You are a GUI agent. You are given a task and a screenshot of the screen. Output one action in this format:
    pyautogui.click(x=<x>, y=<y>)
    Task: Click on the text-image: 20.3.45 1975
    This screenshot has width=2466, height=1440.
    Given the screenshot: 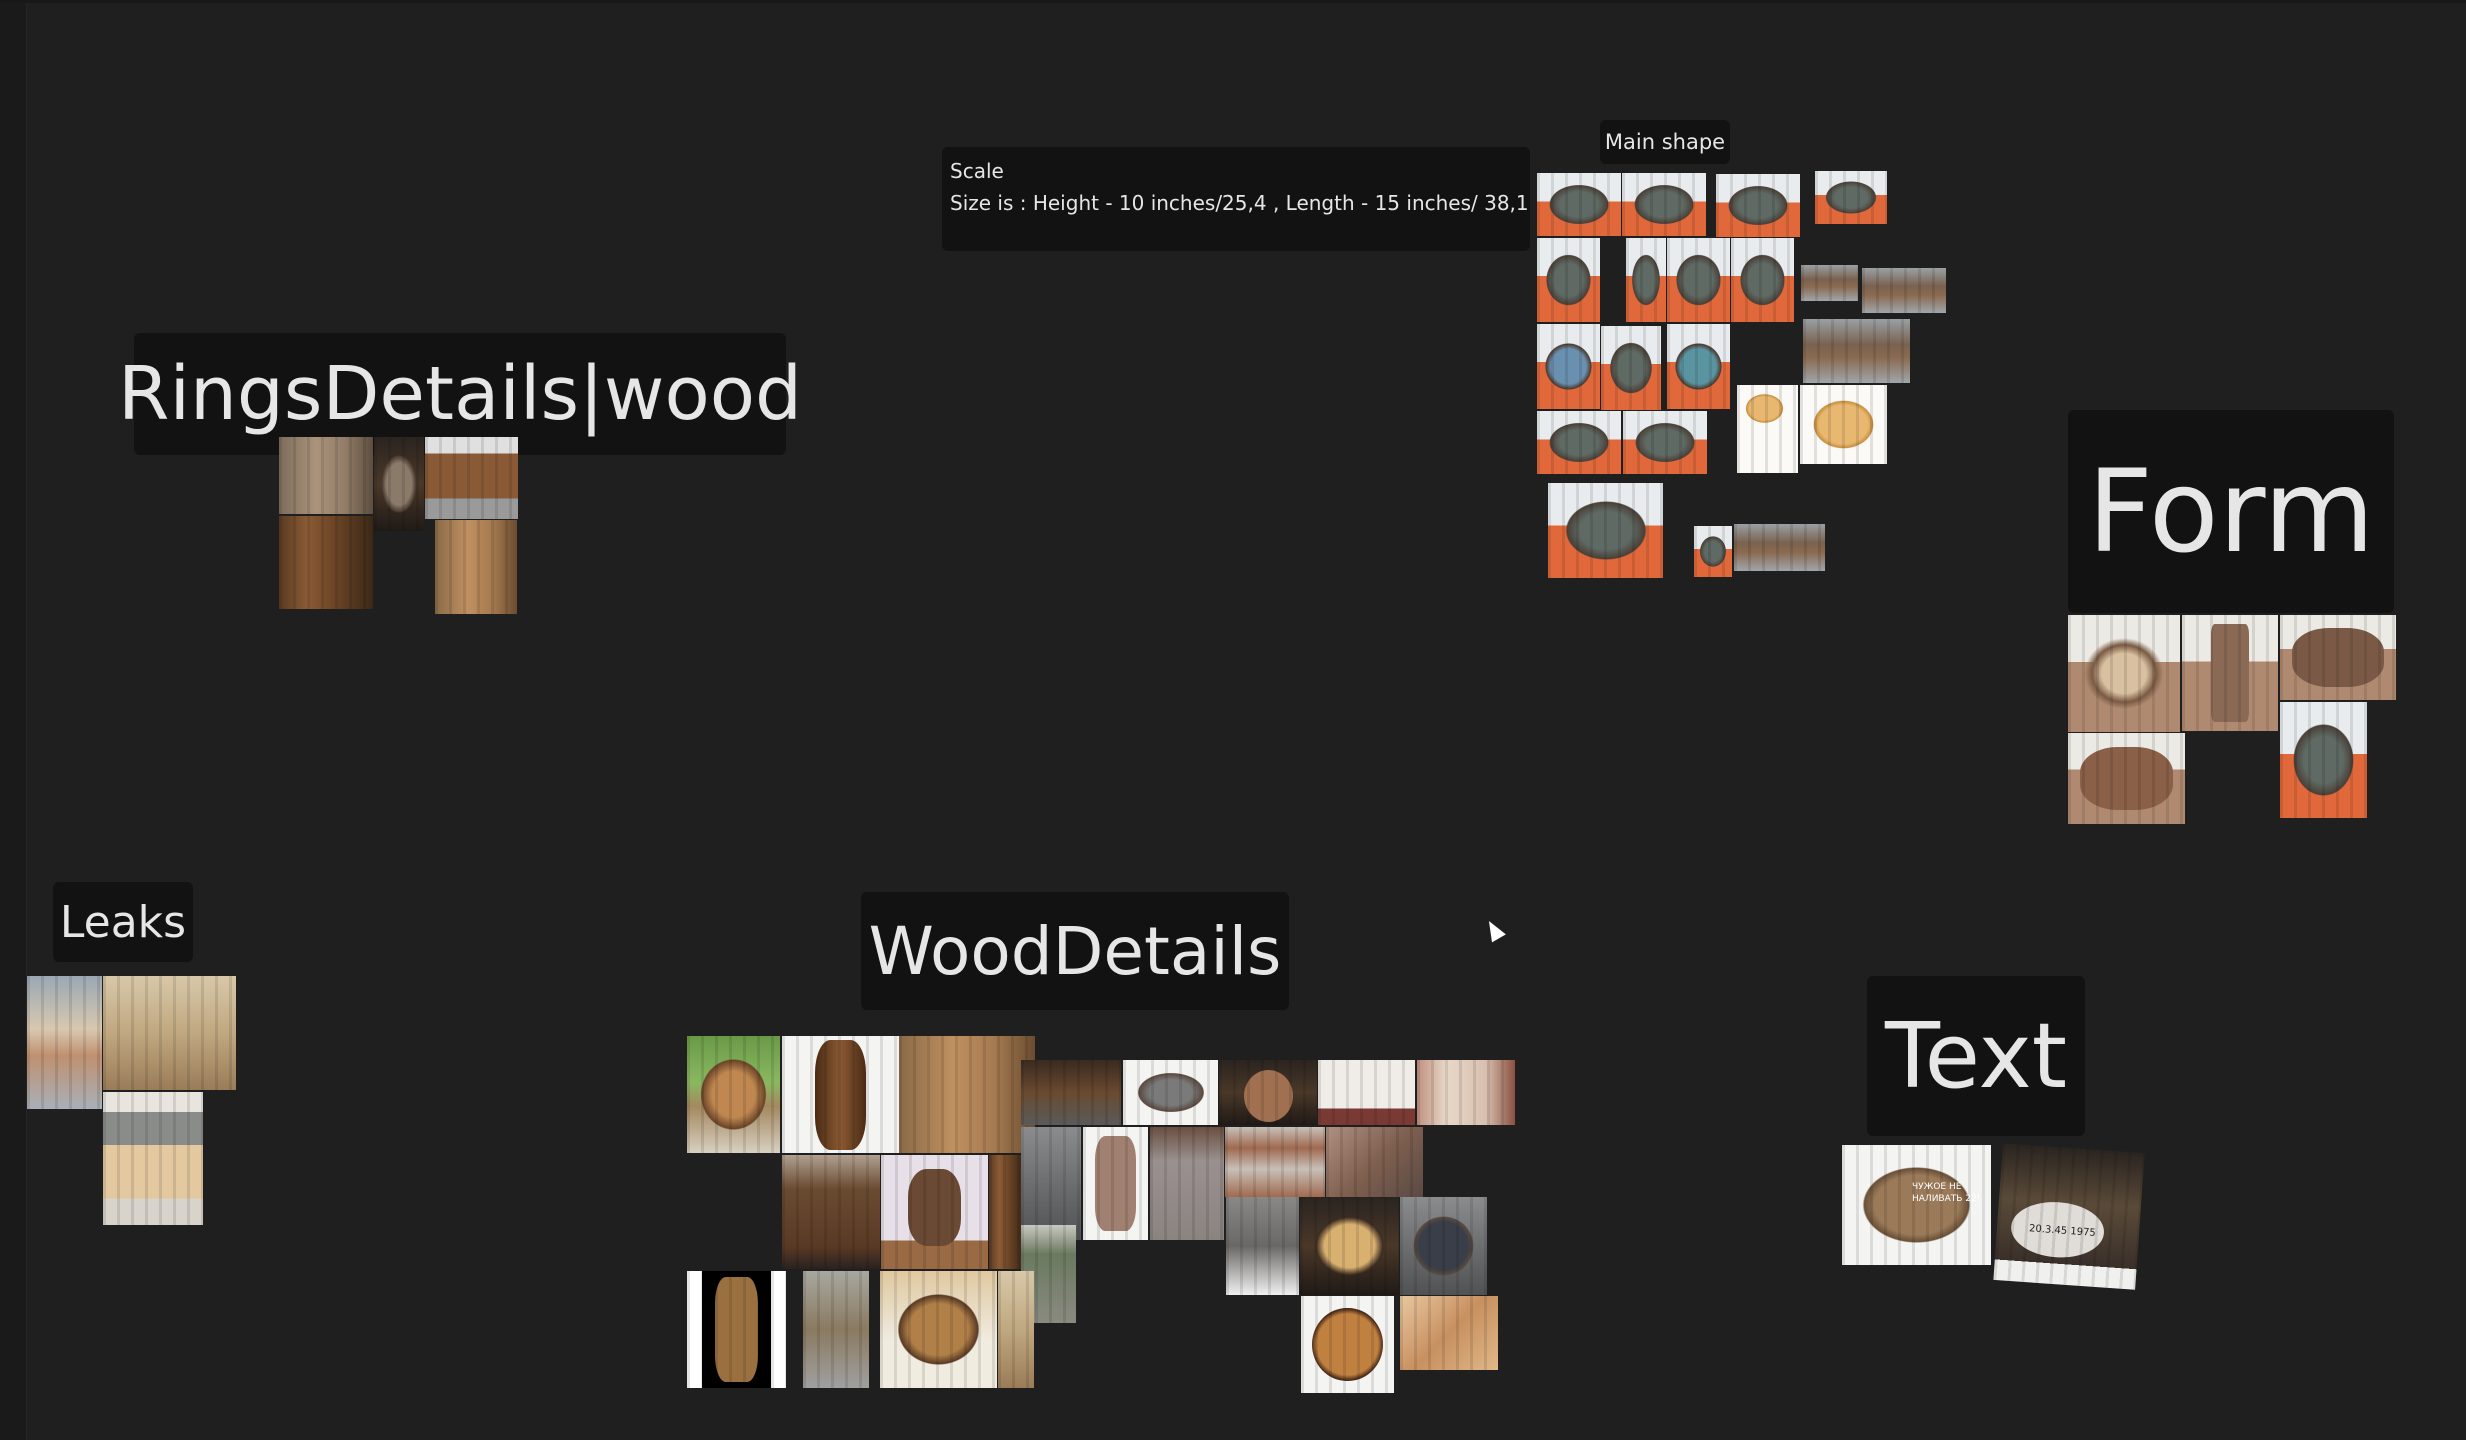 What is the action you would take?
    pyautogui.click(x=2069, y=1216)
    